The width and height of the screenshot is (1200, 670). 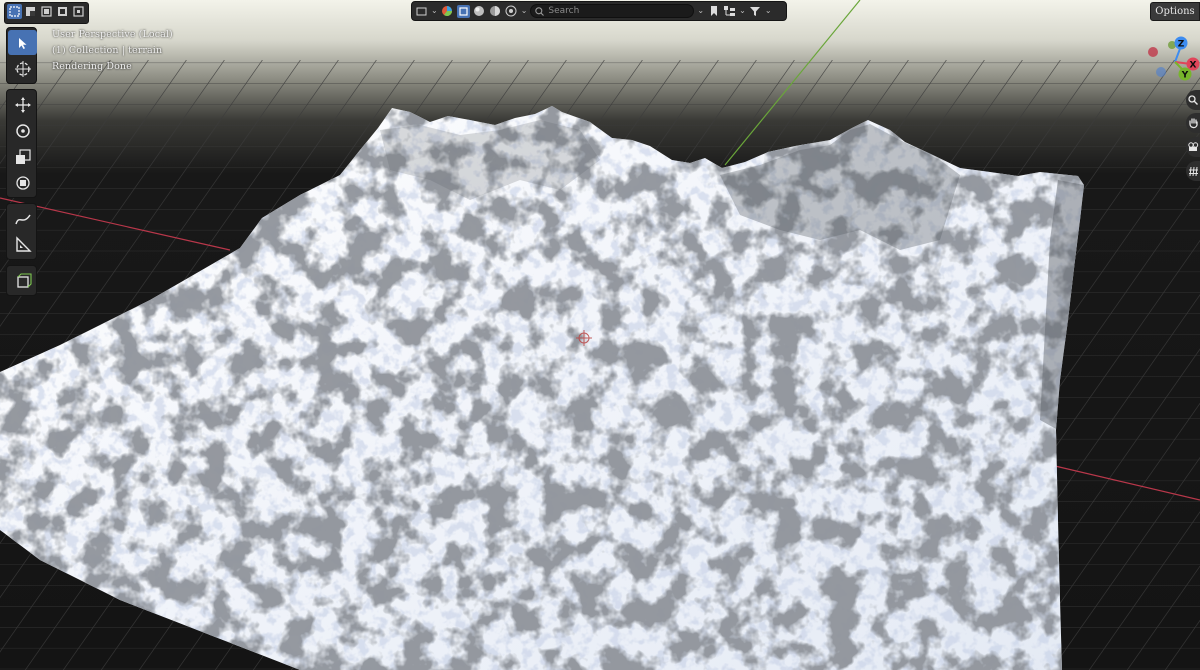 I want to click on gizmo-z-label: Z, so click(x=1181, y=45).